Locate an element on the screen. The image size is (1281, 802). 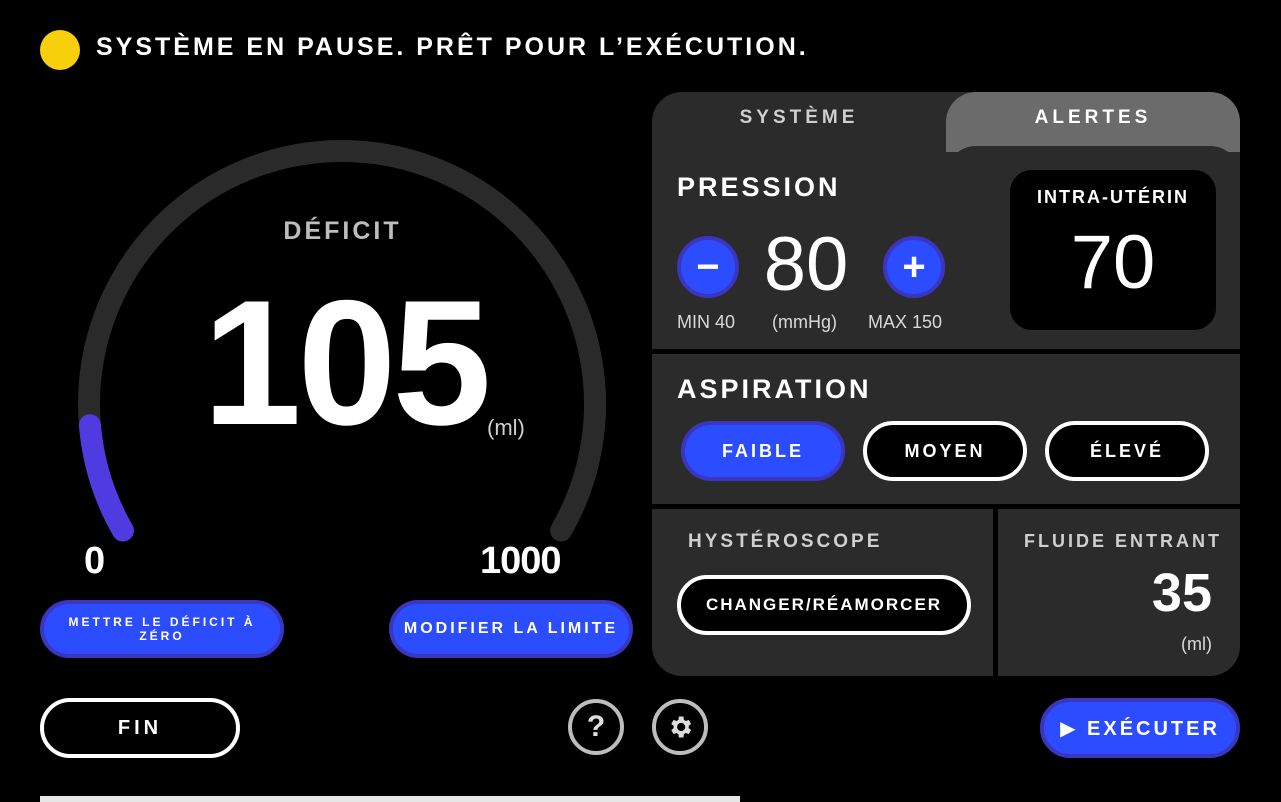
help-button: ? is located at coordinates (596, 727).